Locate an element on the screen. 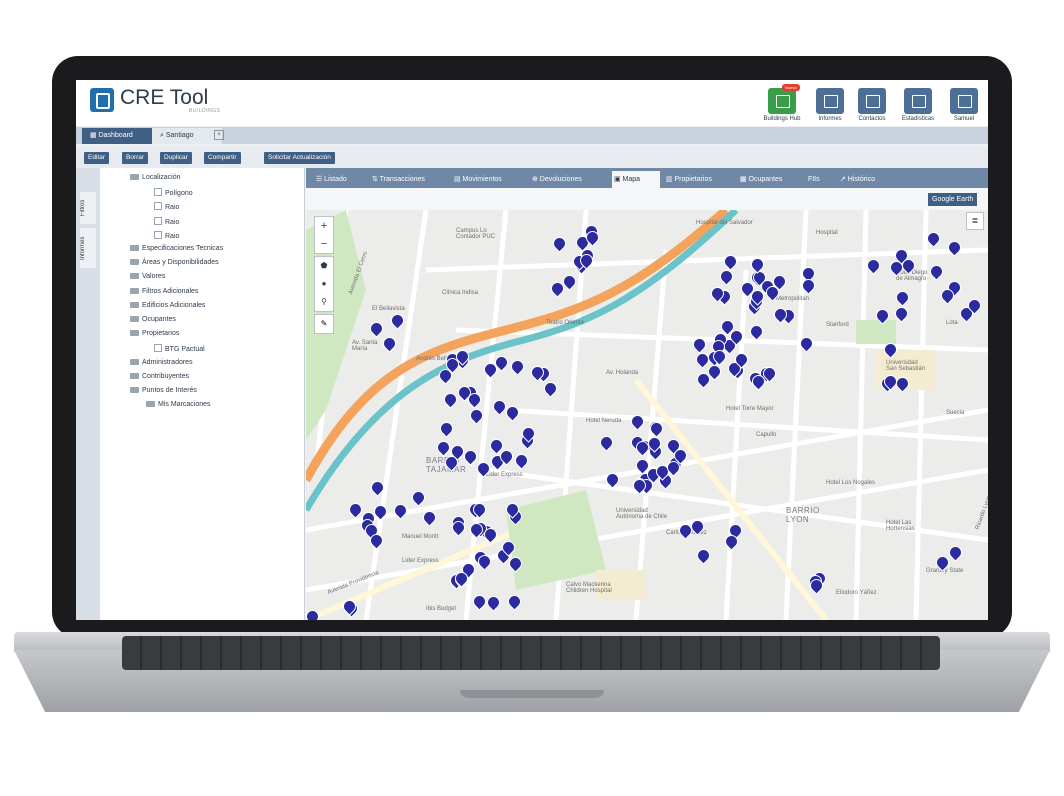 This screenshot has width=1064, height=796. label-lider-1: Lider Express is located at coordinates (504, 475).